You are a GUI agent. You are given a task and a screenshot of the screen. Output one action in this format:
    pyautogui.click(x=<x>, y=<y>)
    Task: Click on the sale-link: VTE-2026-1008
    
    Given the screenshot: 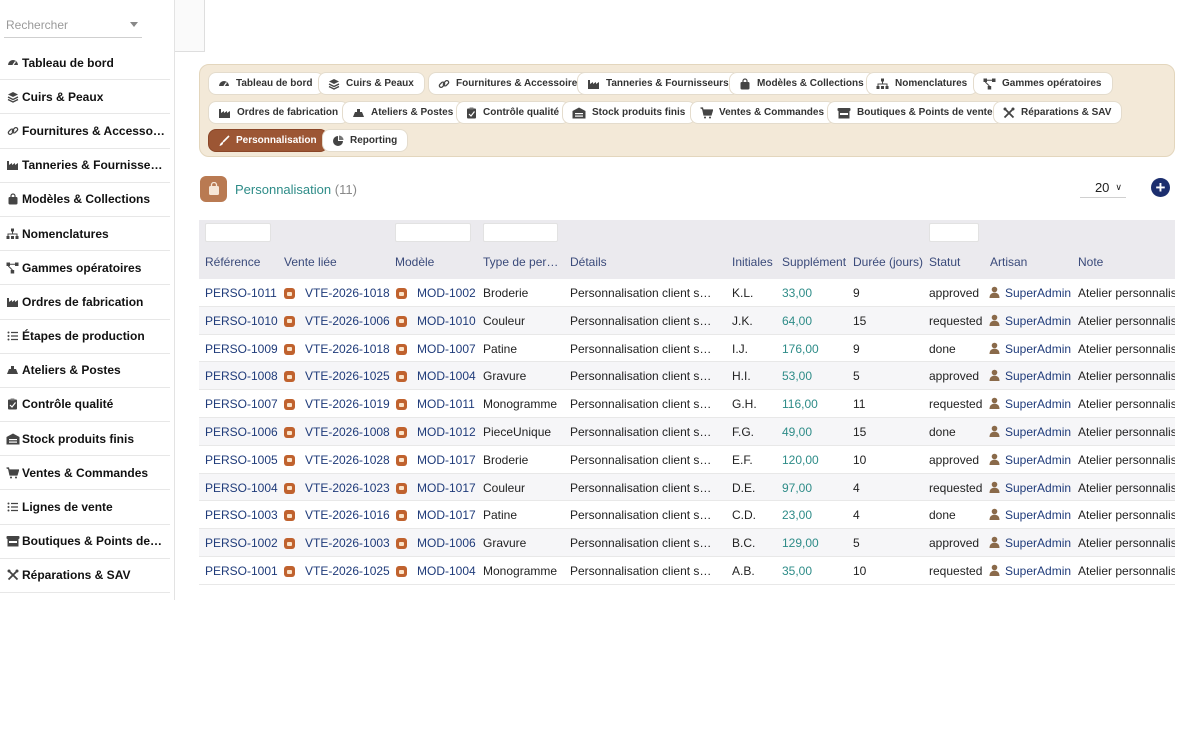 What is the action you would take?
    pyautogui.click(x=348, y=432)
    